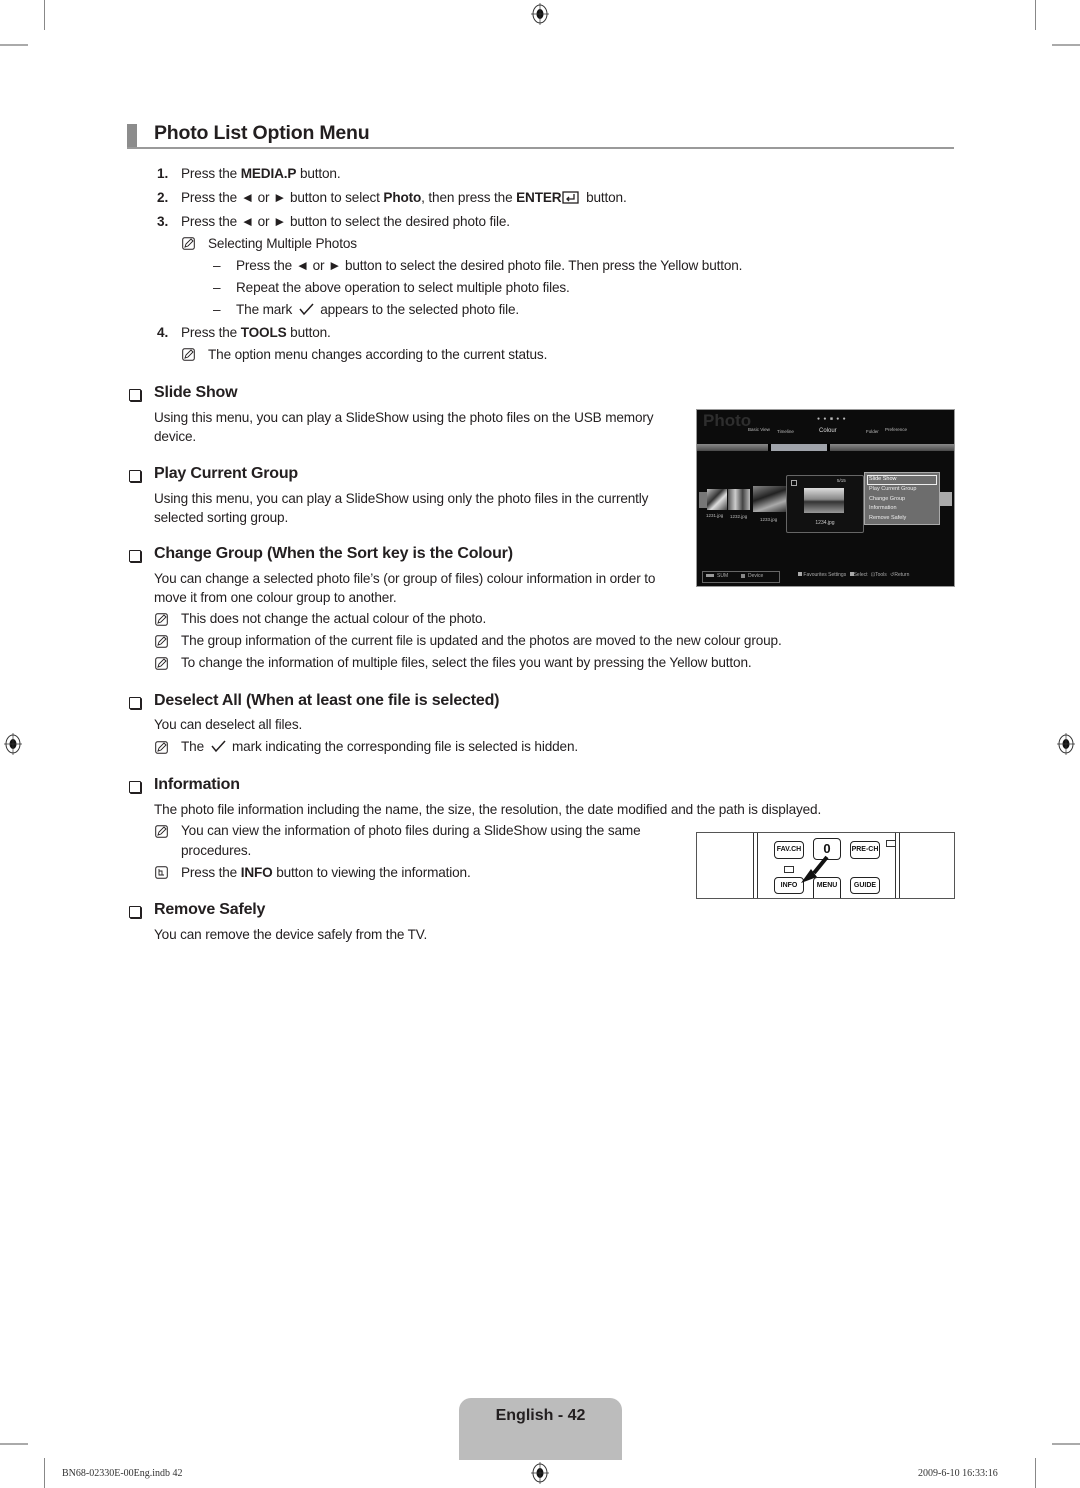  Describe the element at coordinates (210, 909) in the screenshot. I see `section-heading-remove-safely: Remove Safely` at that location.